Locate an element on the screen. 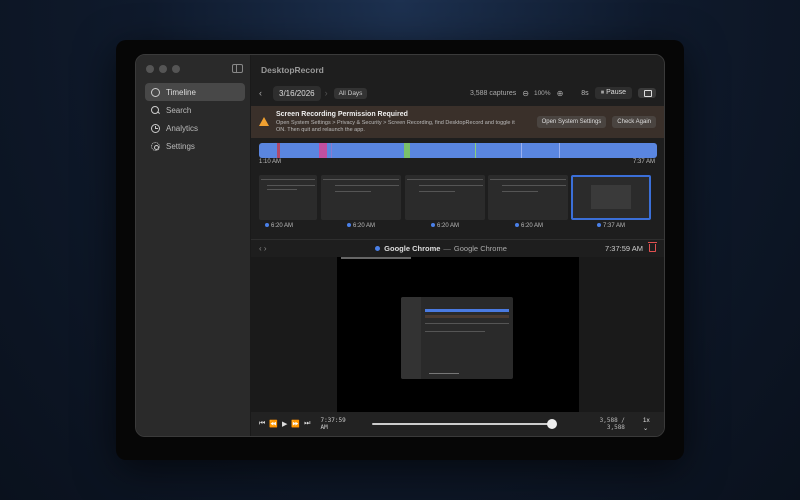 The image size is (800, 500). sidebar-item-label: Settings is located at coordinates (180, 146).